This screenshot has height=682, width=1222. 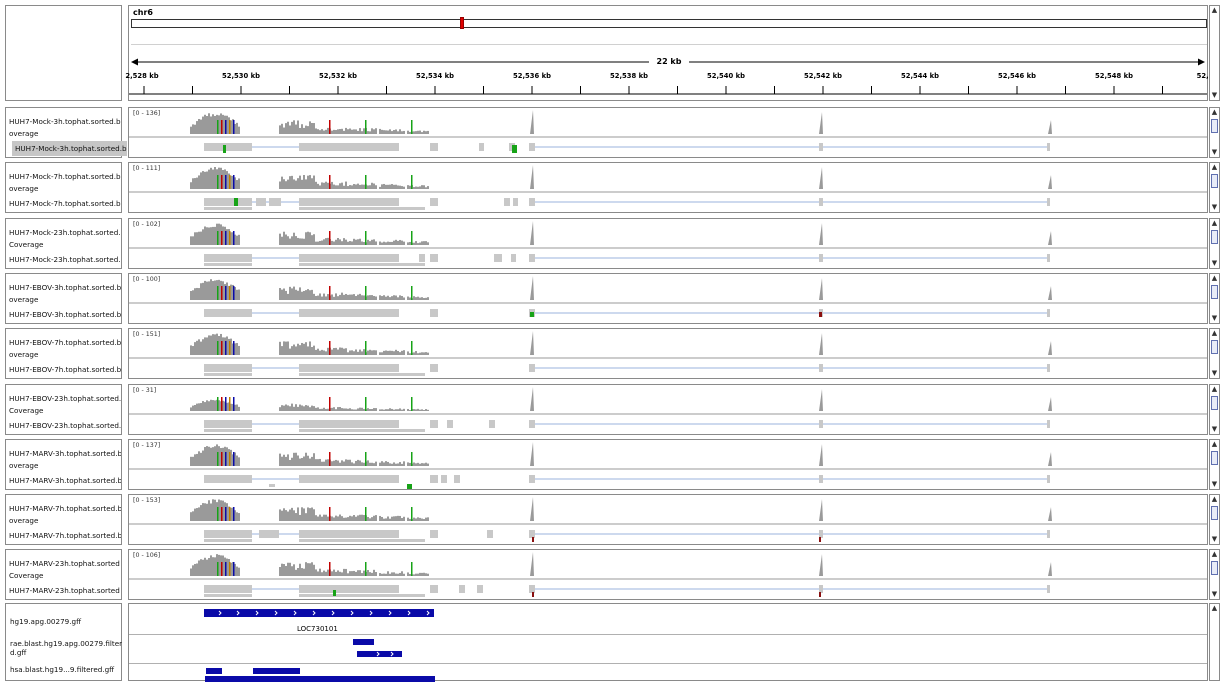 I want to click on coverage-track-label: HUH7-Mock-23h.tophat.sorted. Coverage, so click(x=65, y=238).